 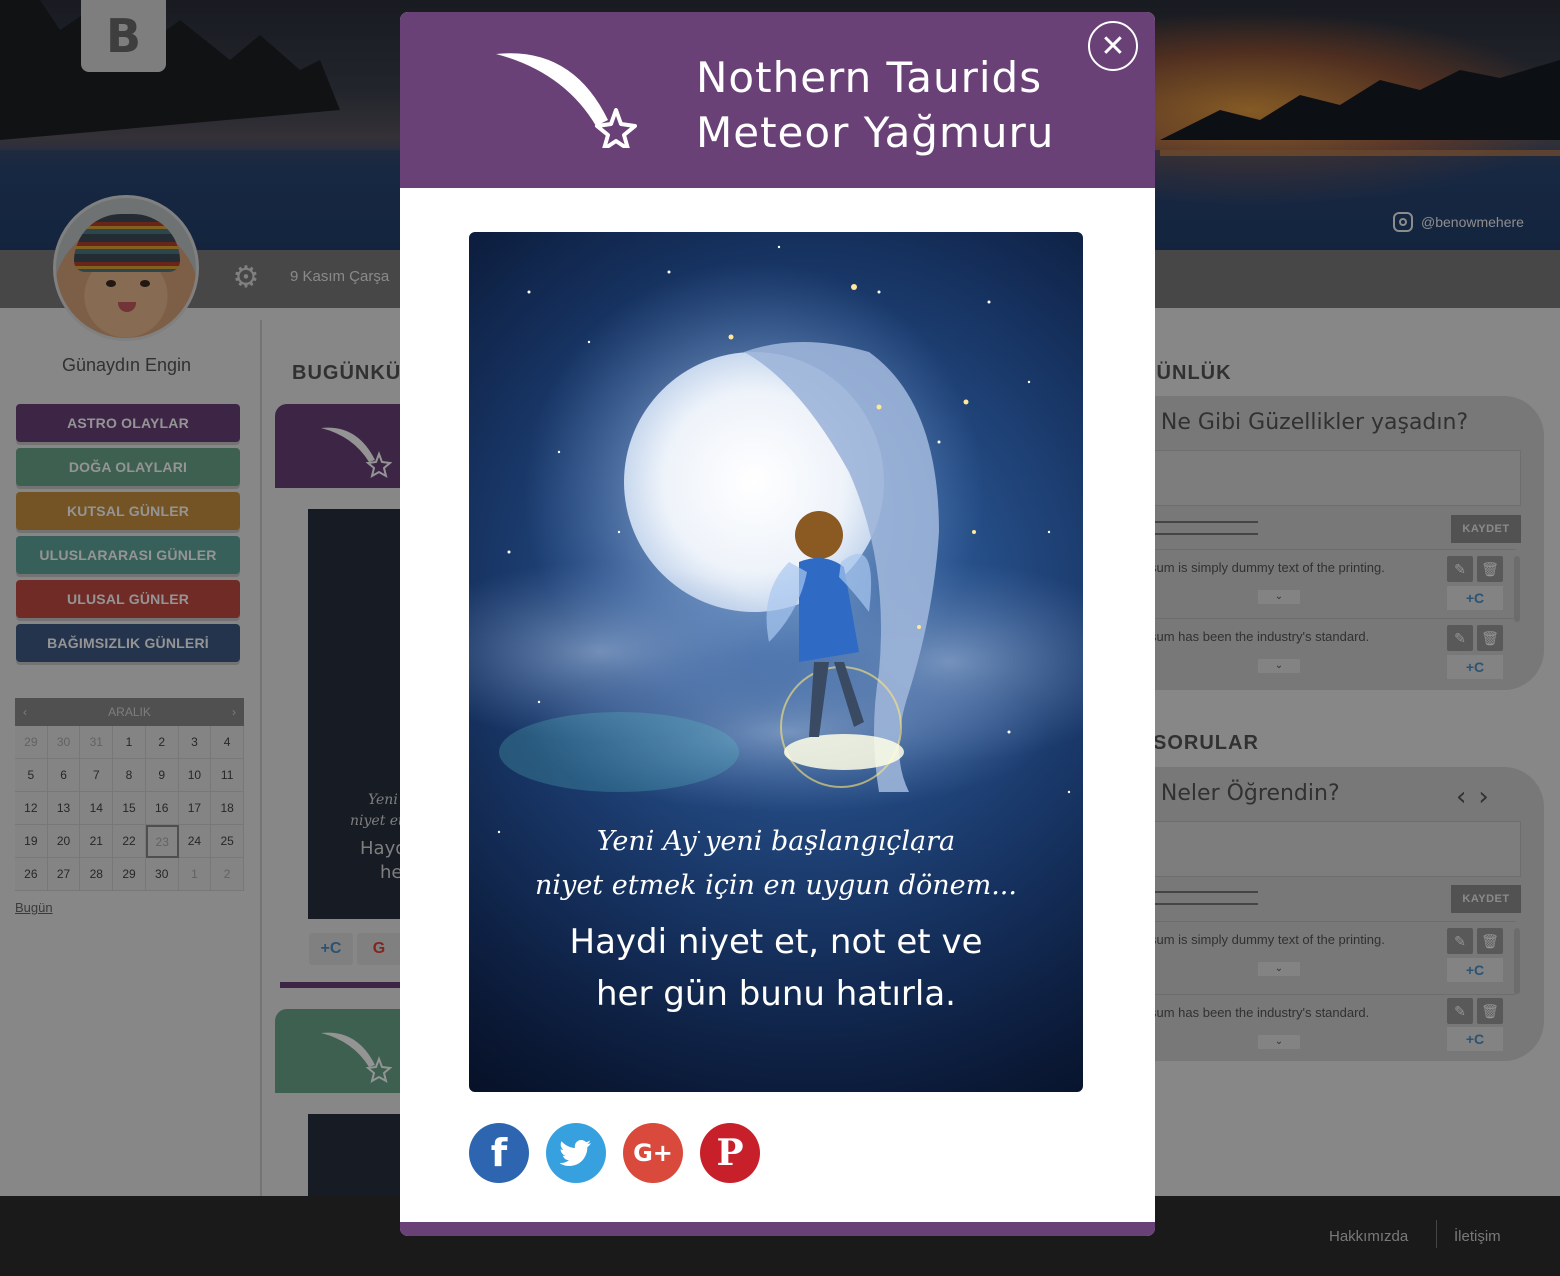 I want to click on modal-title-line2: Meteor Yağmuru, so click(x=875, y=132).